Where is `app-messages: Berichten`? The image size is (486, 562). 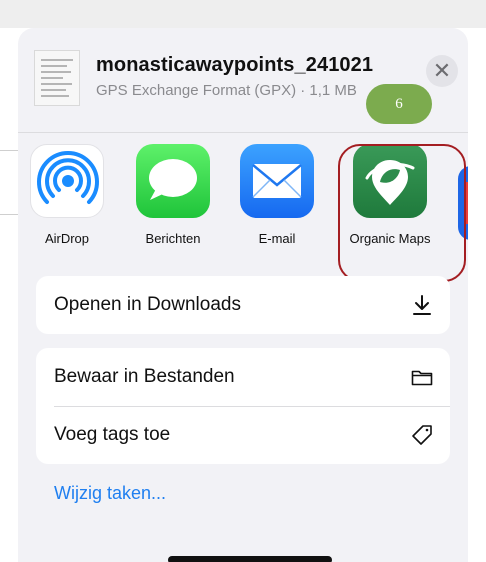
app-messages: Berichten is located at coordinates (173, 195).